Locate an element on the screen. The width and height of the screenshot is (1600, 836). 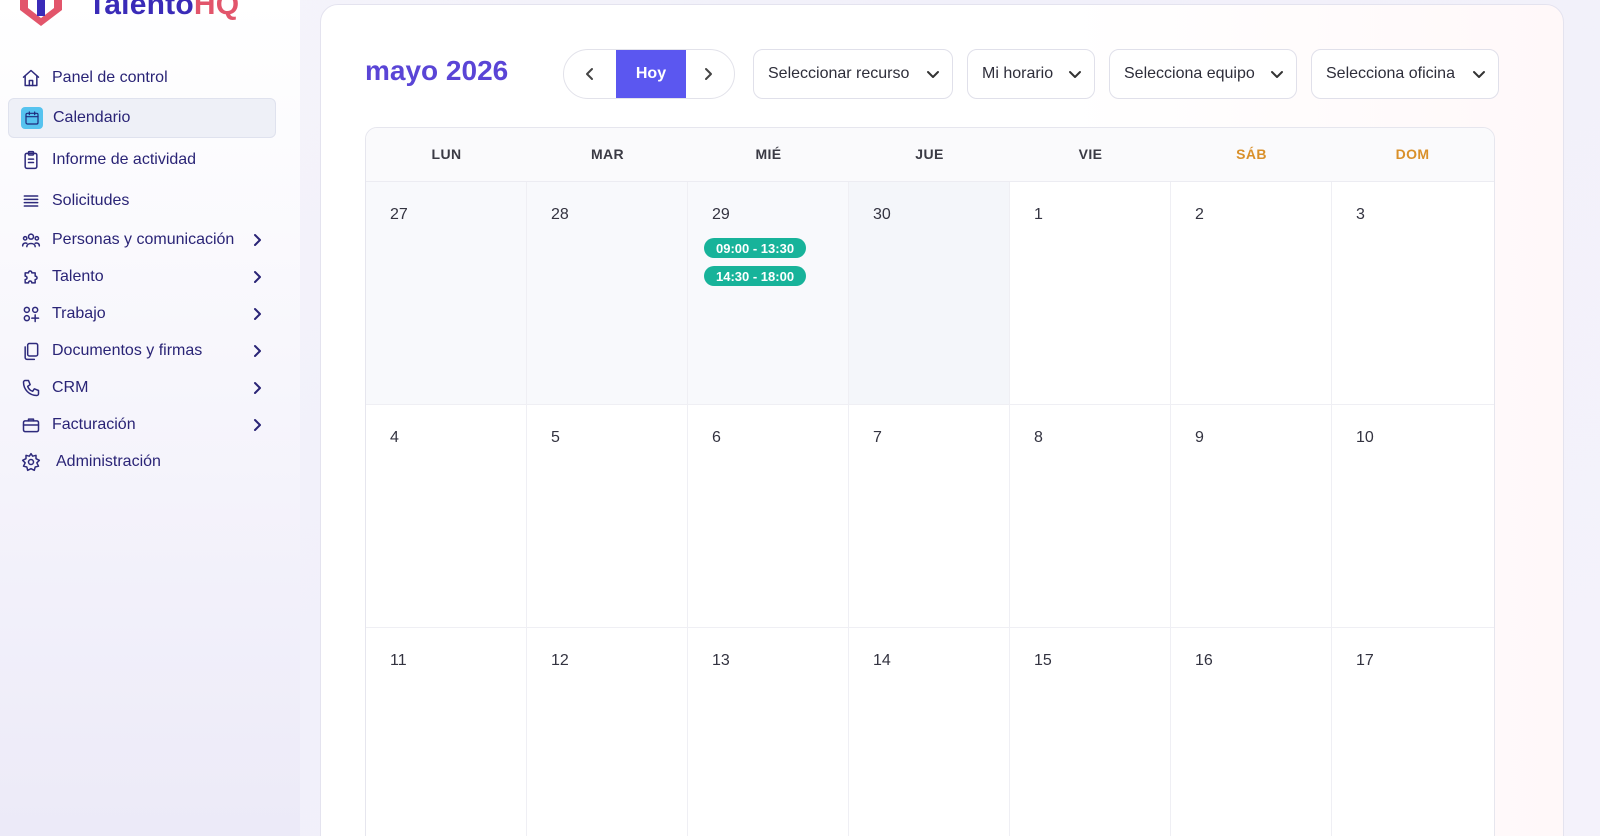
phone-icon is located at coordinates (31, 388).